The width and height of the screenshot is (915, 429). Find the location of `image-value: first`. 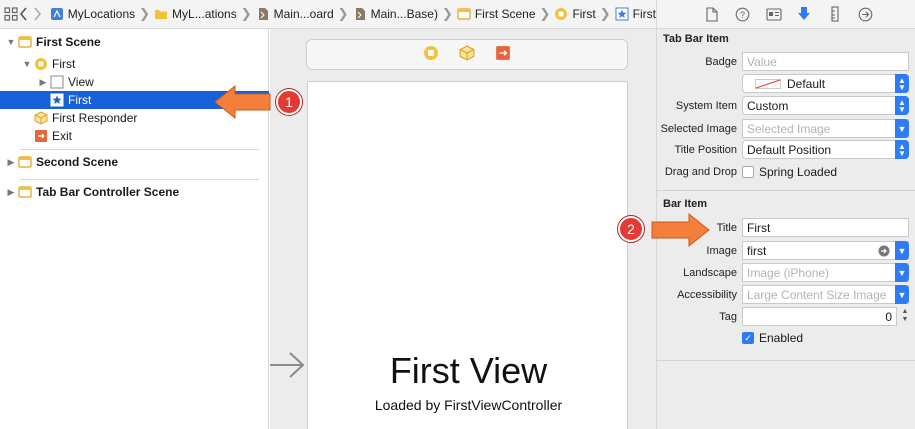

image-value: first is located at coordinates (757, 250).